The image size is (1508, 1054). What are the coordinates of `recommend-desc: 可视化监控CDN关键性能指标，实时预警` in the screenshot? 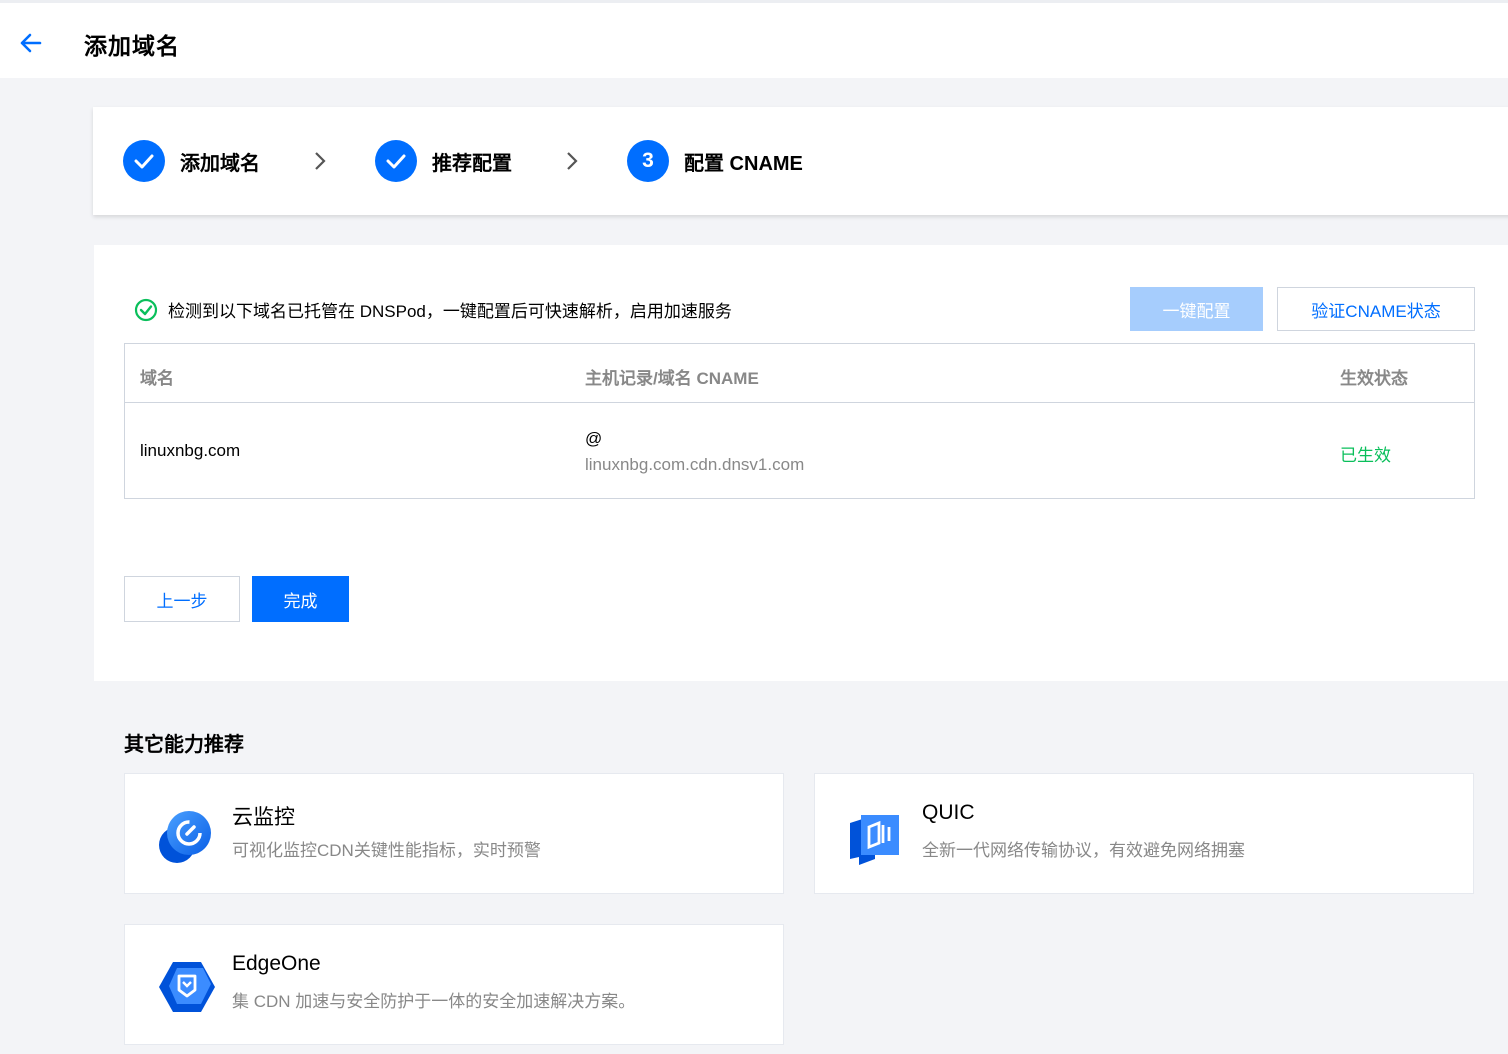 It's located at (386, 850).